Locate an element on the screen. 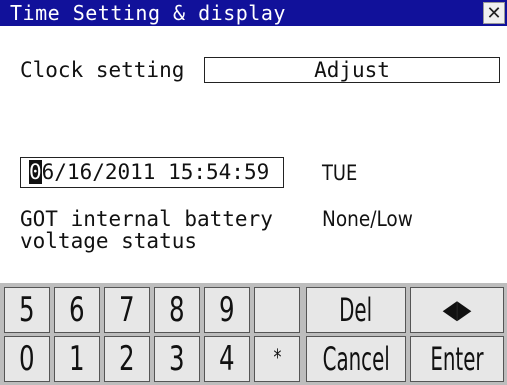 The image size is (507, 385). title-bar: Time Setting & display ✕ is located at coordinates (253, 13).